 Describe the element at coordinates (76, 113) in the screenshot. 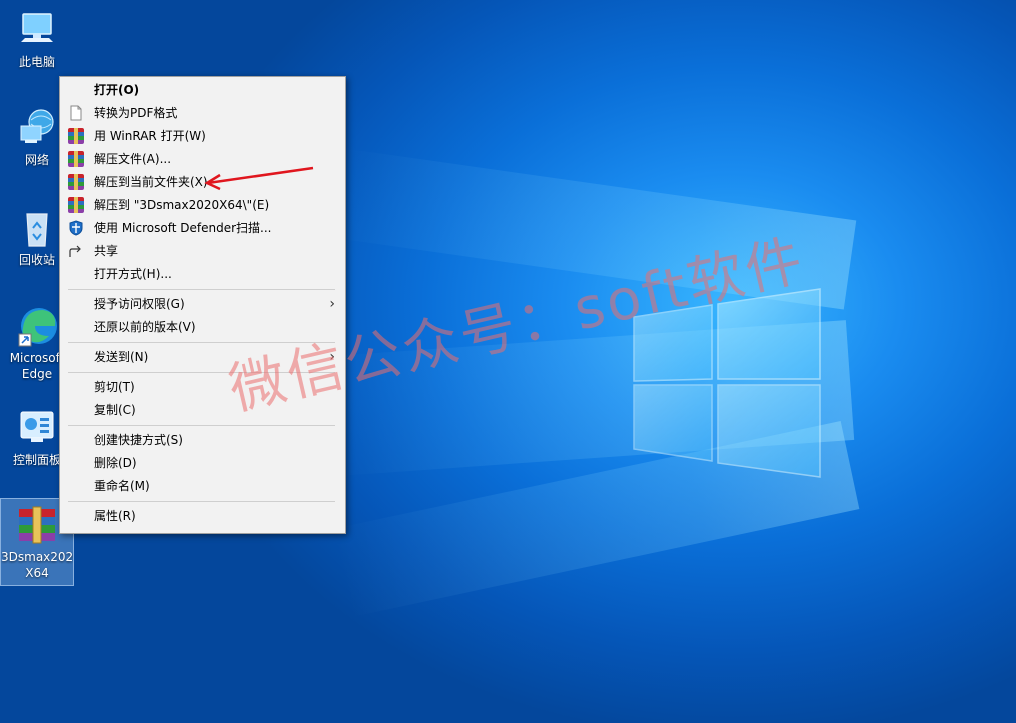

I see `document-icon` at that location.